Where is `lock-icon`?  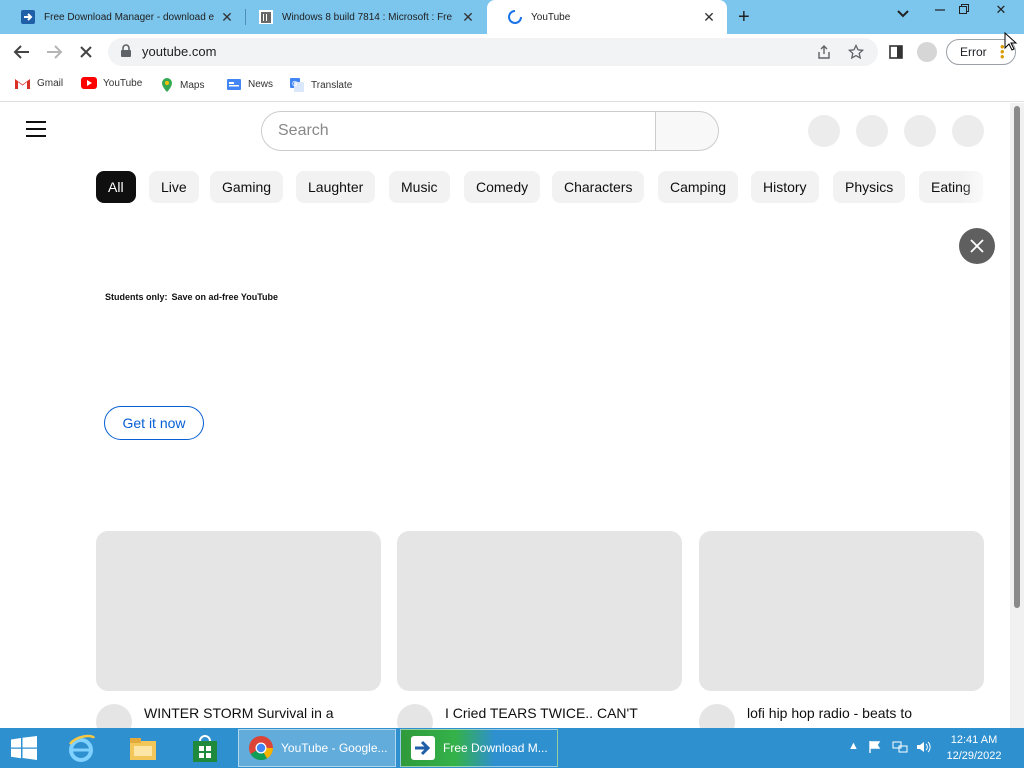
lock-icon is located at coordinates (126, 51).